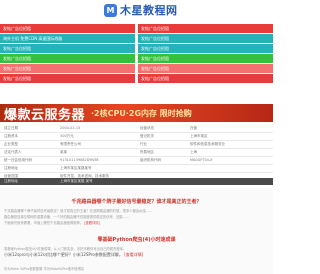  Describe the element at coordinates (45, 115) in the screenshot. I see `promo-title: 爆款云服务器` at that location.